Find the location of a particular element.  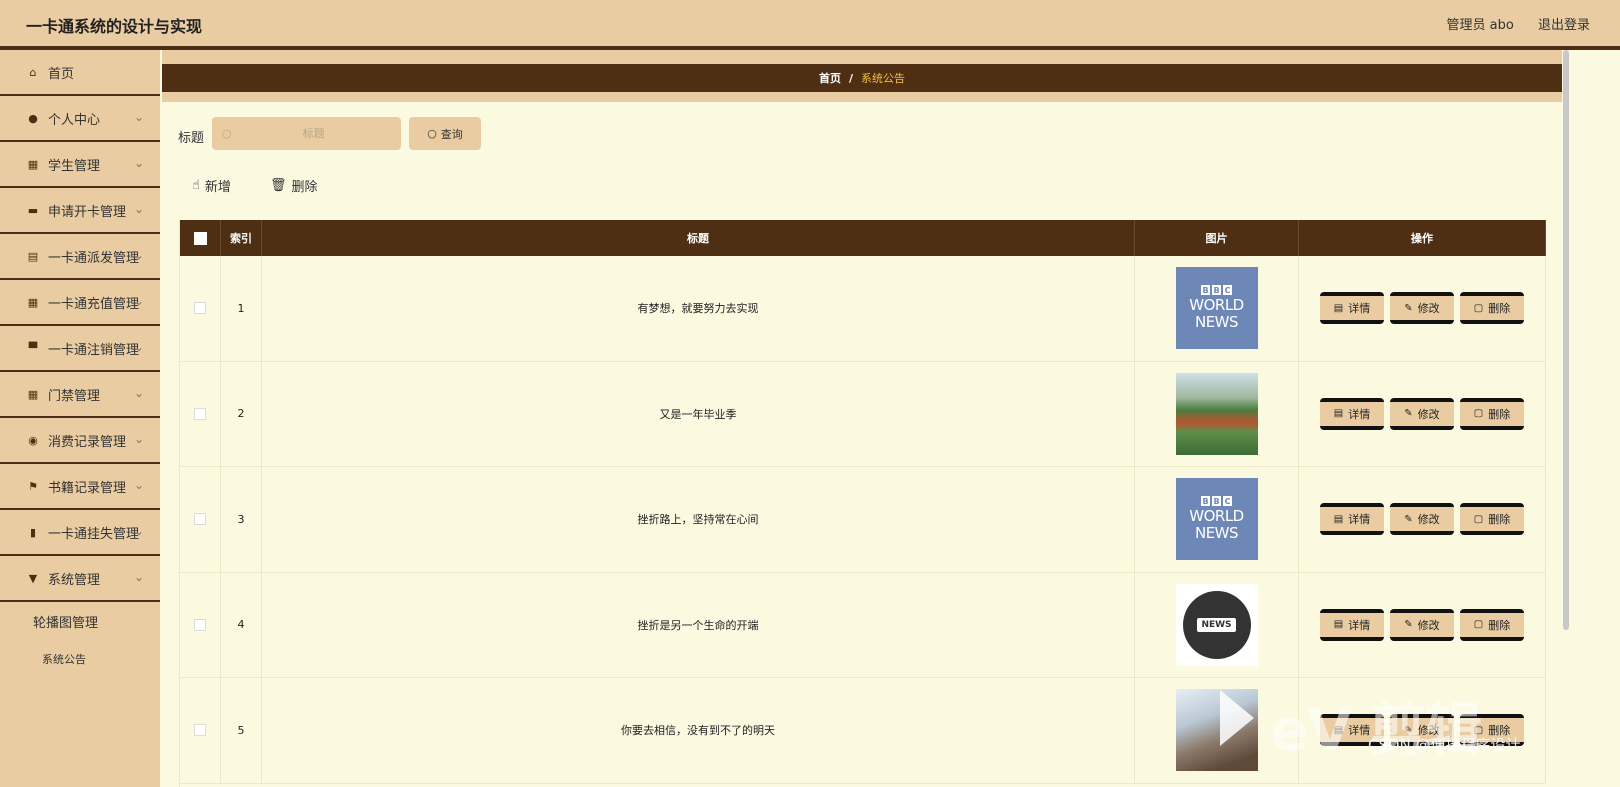

sidebar-item-system: ▼ 系统管理 ⌄ is located at coordinates (80, 579).